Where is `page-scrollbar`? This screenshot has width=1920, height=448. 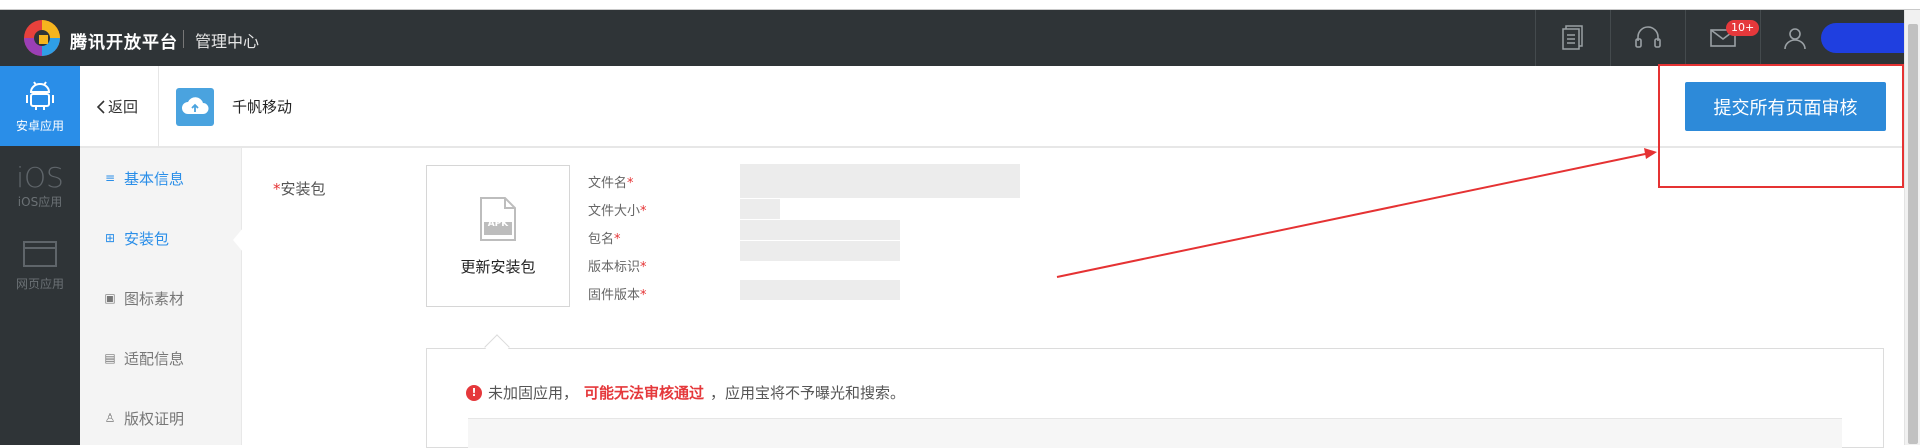
page-scrollbar is located at coordinates (1912, 227).